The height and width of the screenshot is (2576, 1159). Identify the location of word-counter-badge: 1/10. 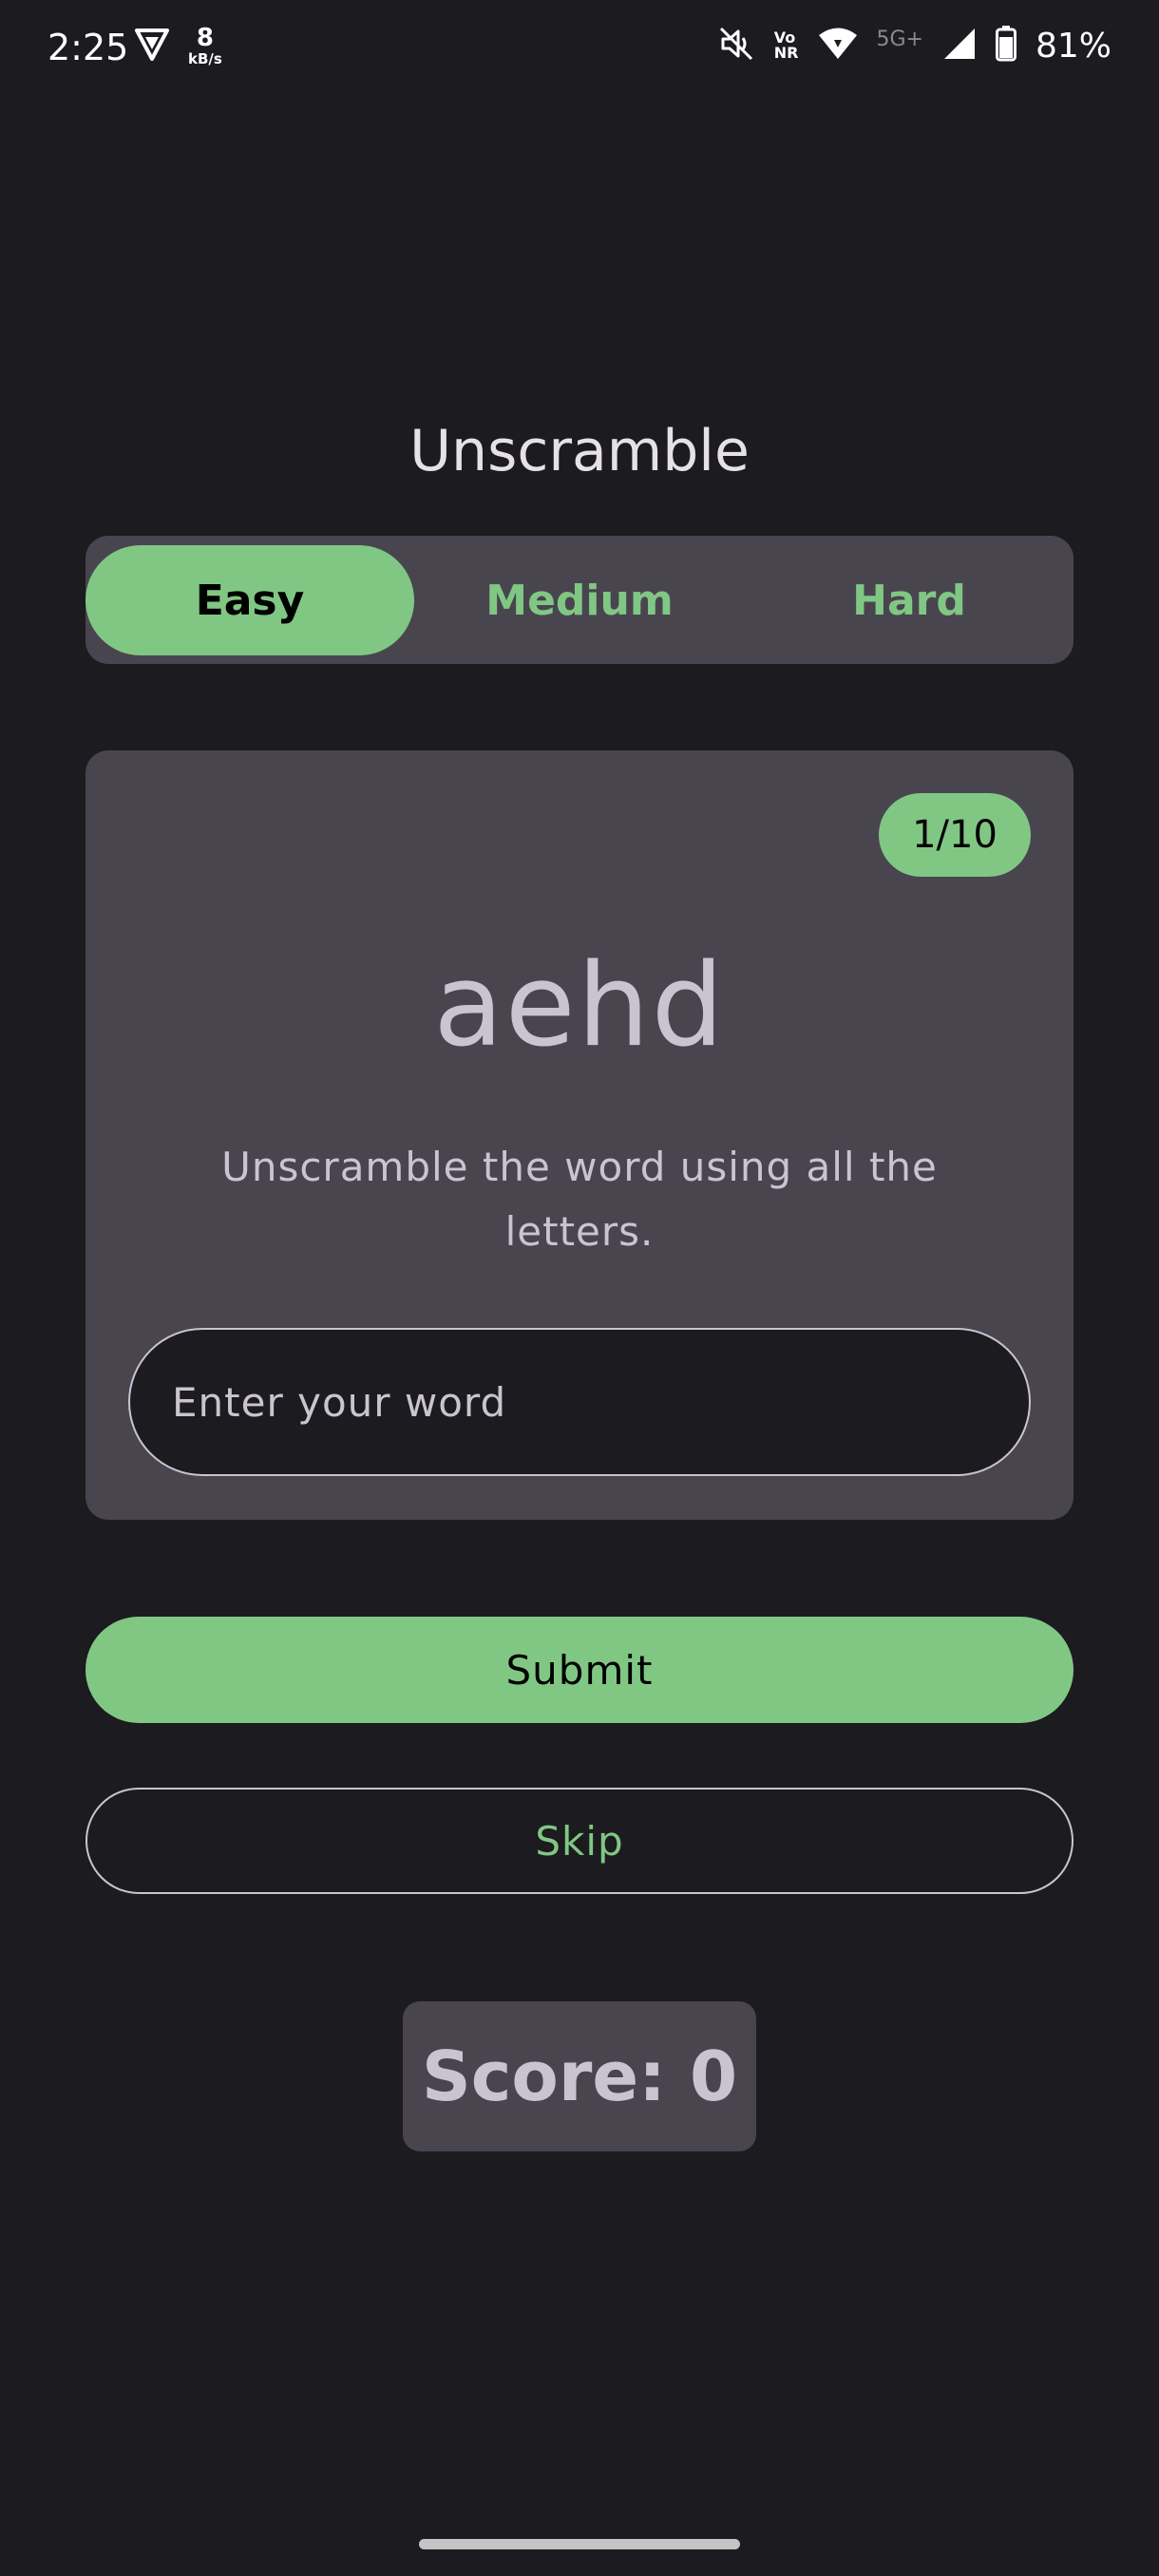
(955, 835).